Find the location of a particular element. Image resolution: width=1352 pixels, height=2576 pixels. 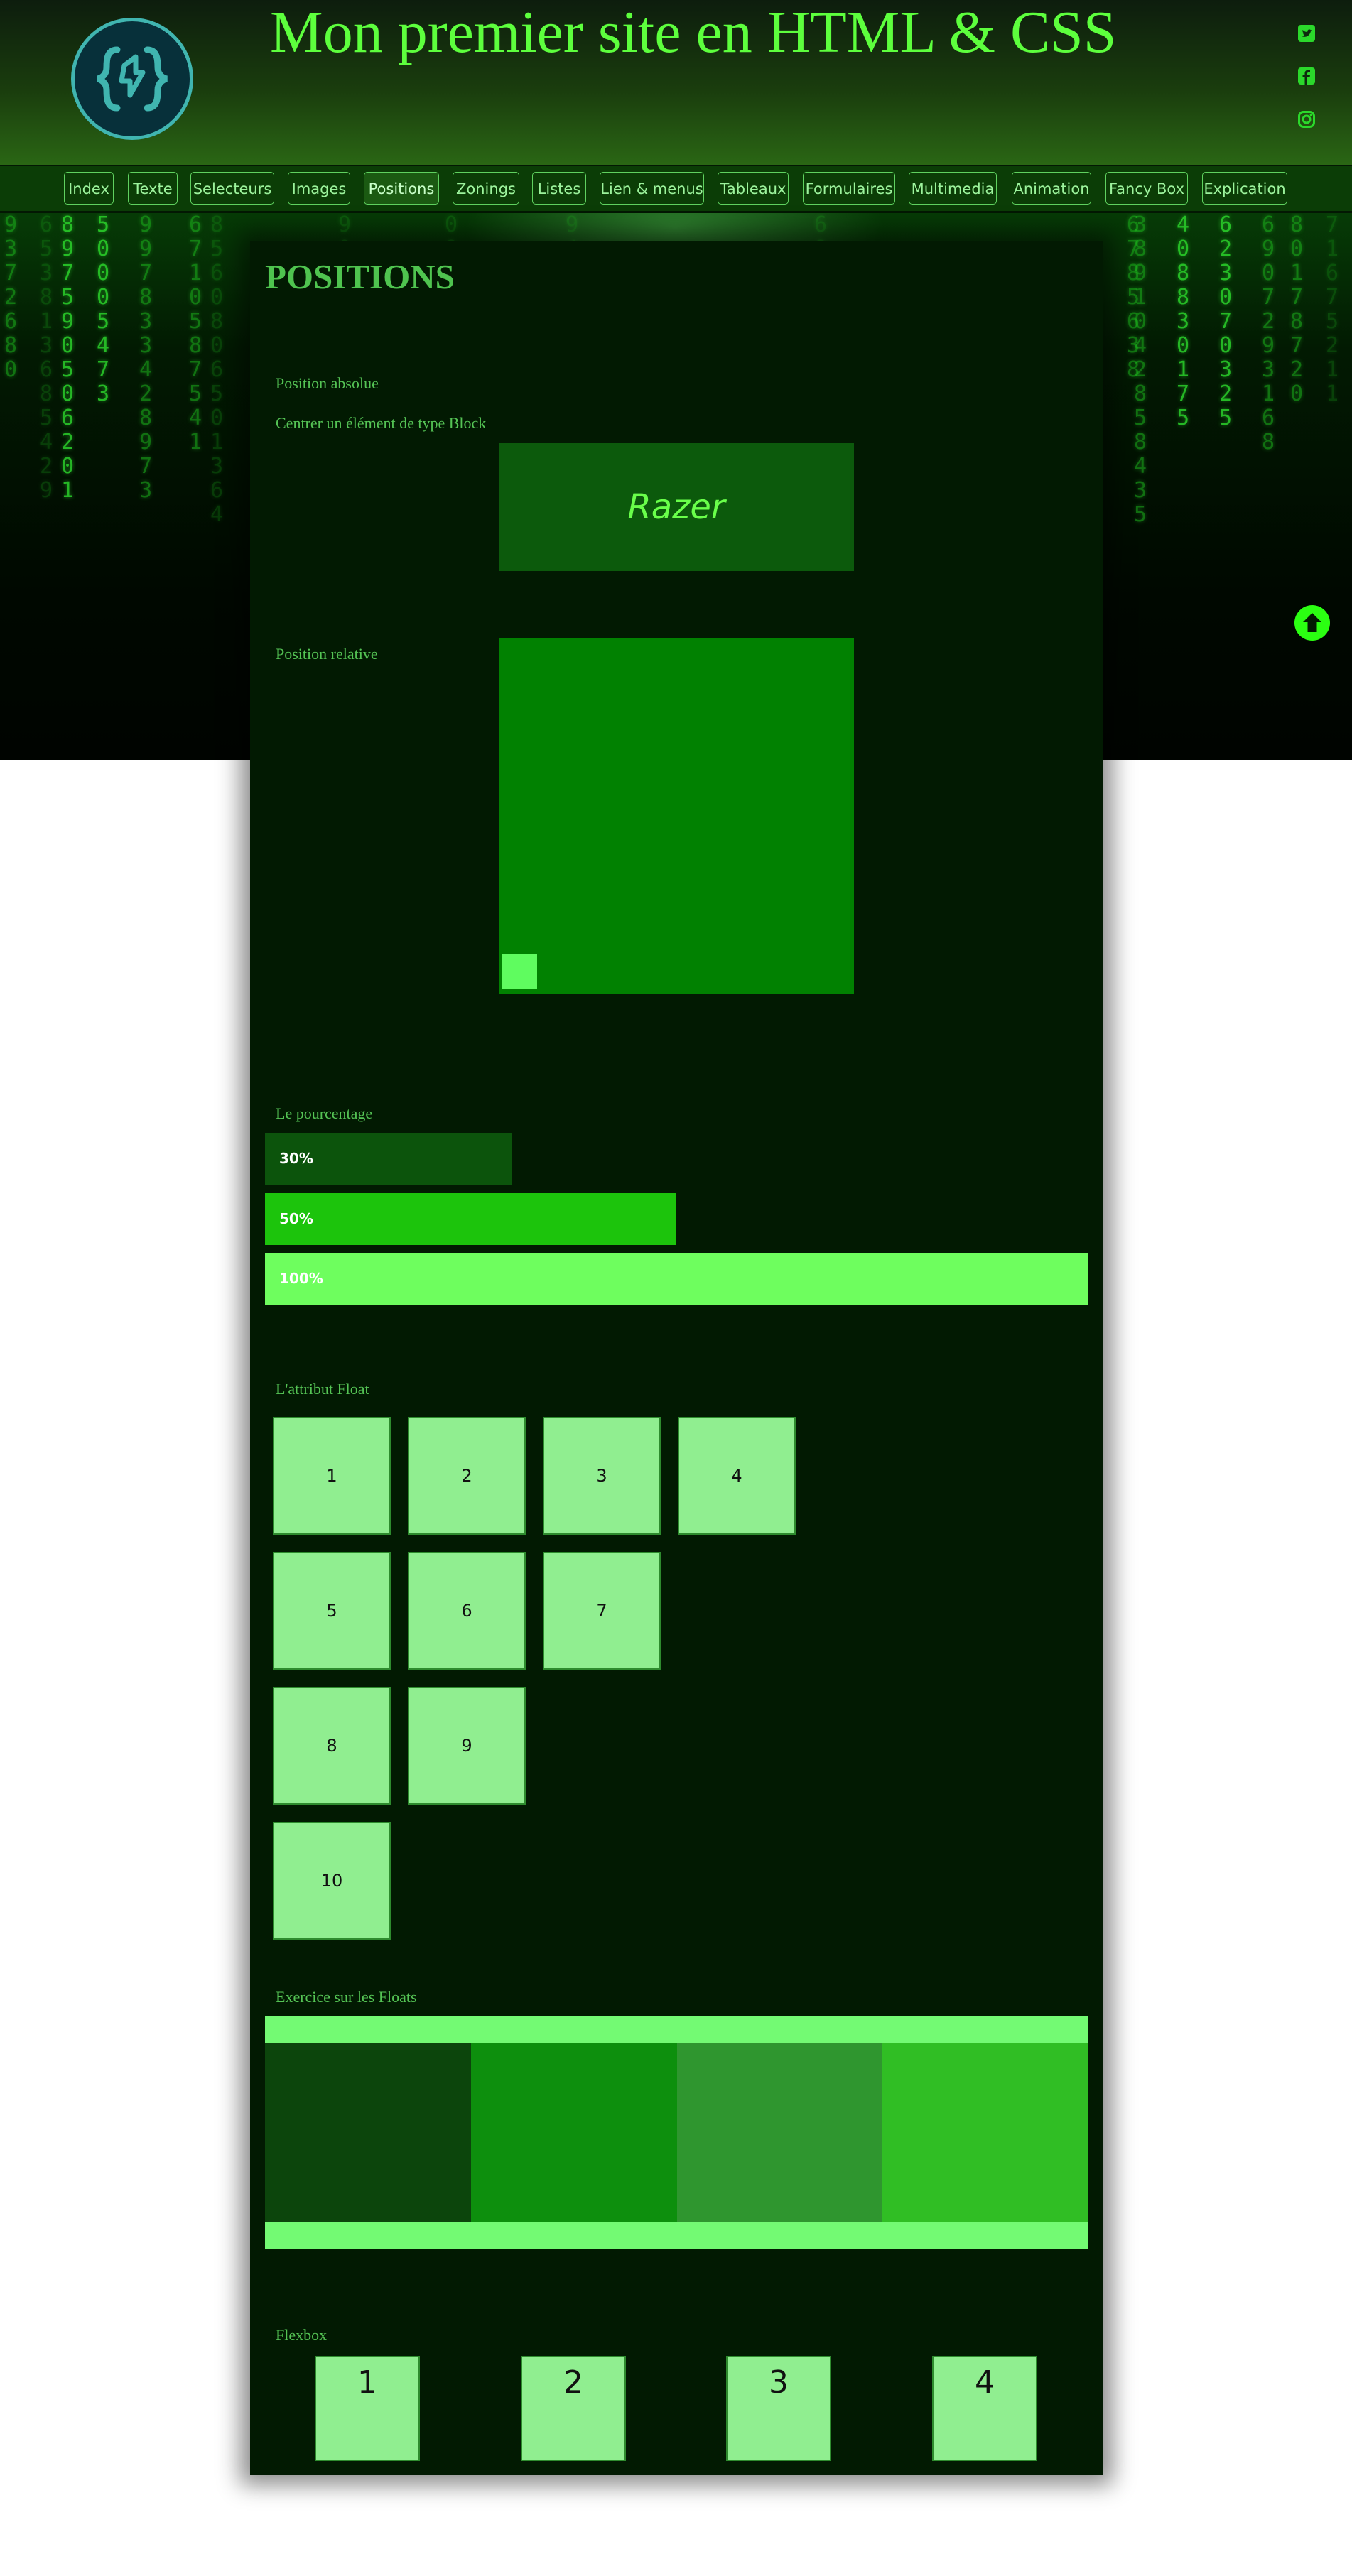

nav-item-fancy-box: Fancy Box is located at coordinates (1146, 188).